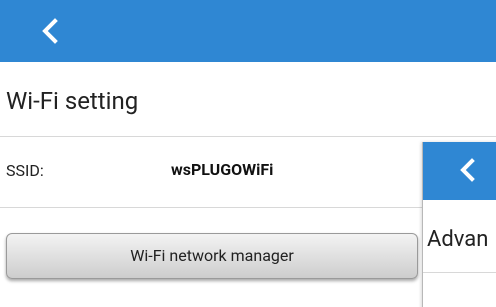  I want to click on back-button, so click(50, 31).